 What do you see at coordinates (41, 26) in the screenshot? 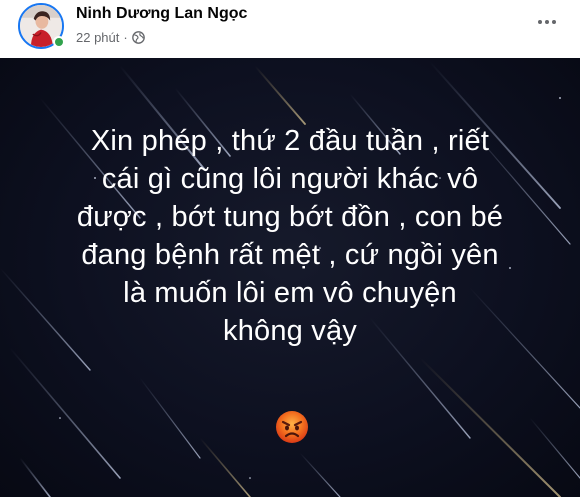
I see `avatar` at bounding box center [41, 26].